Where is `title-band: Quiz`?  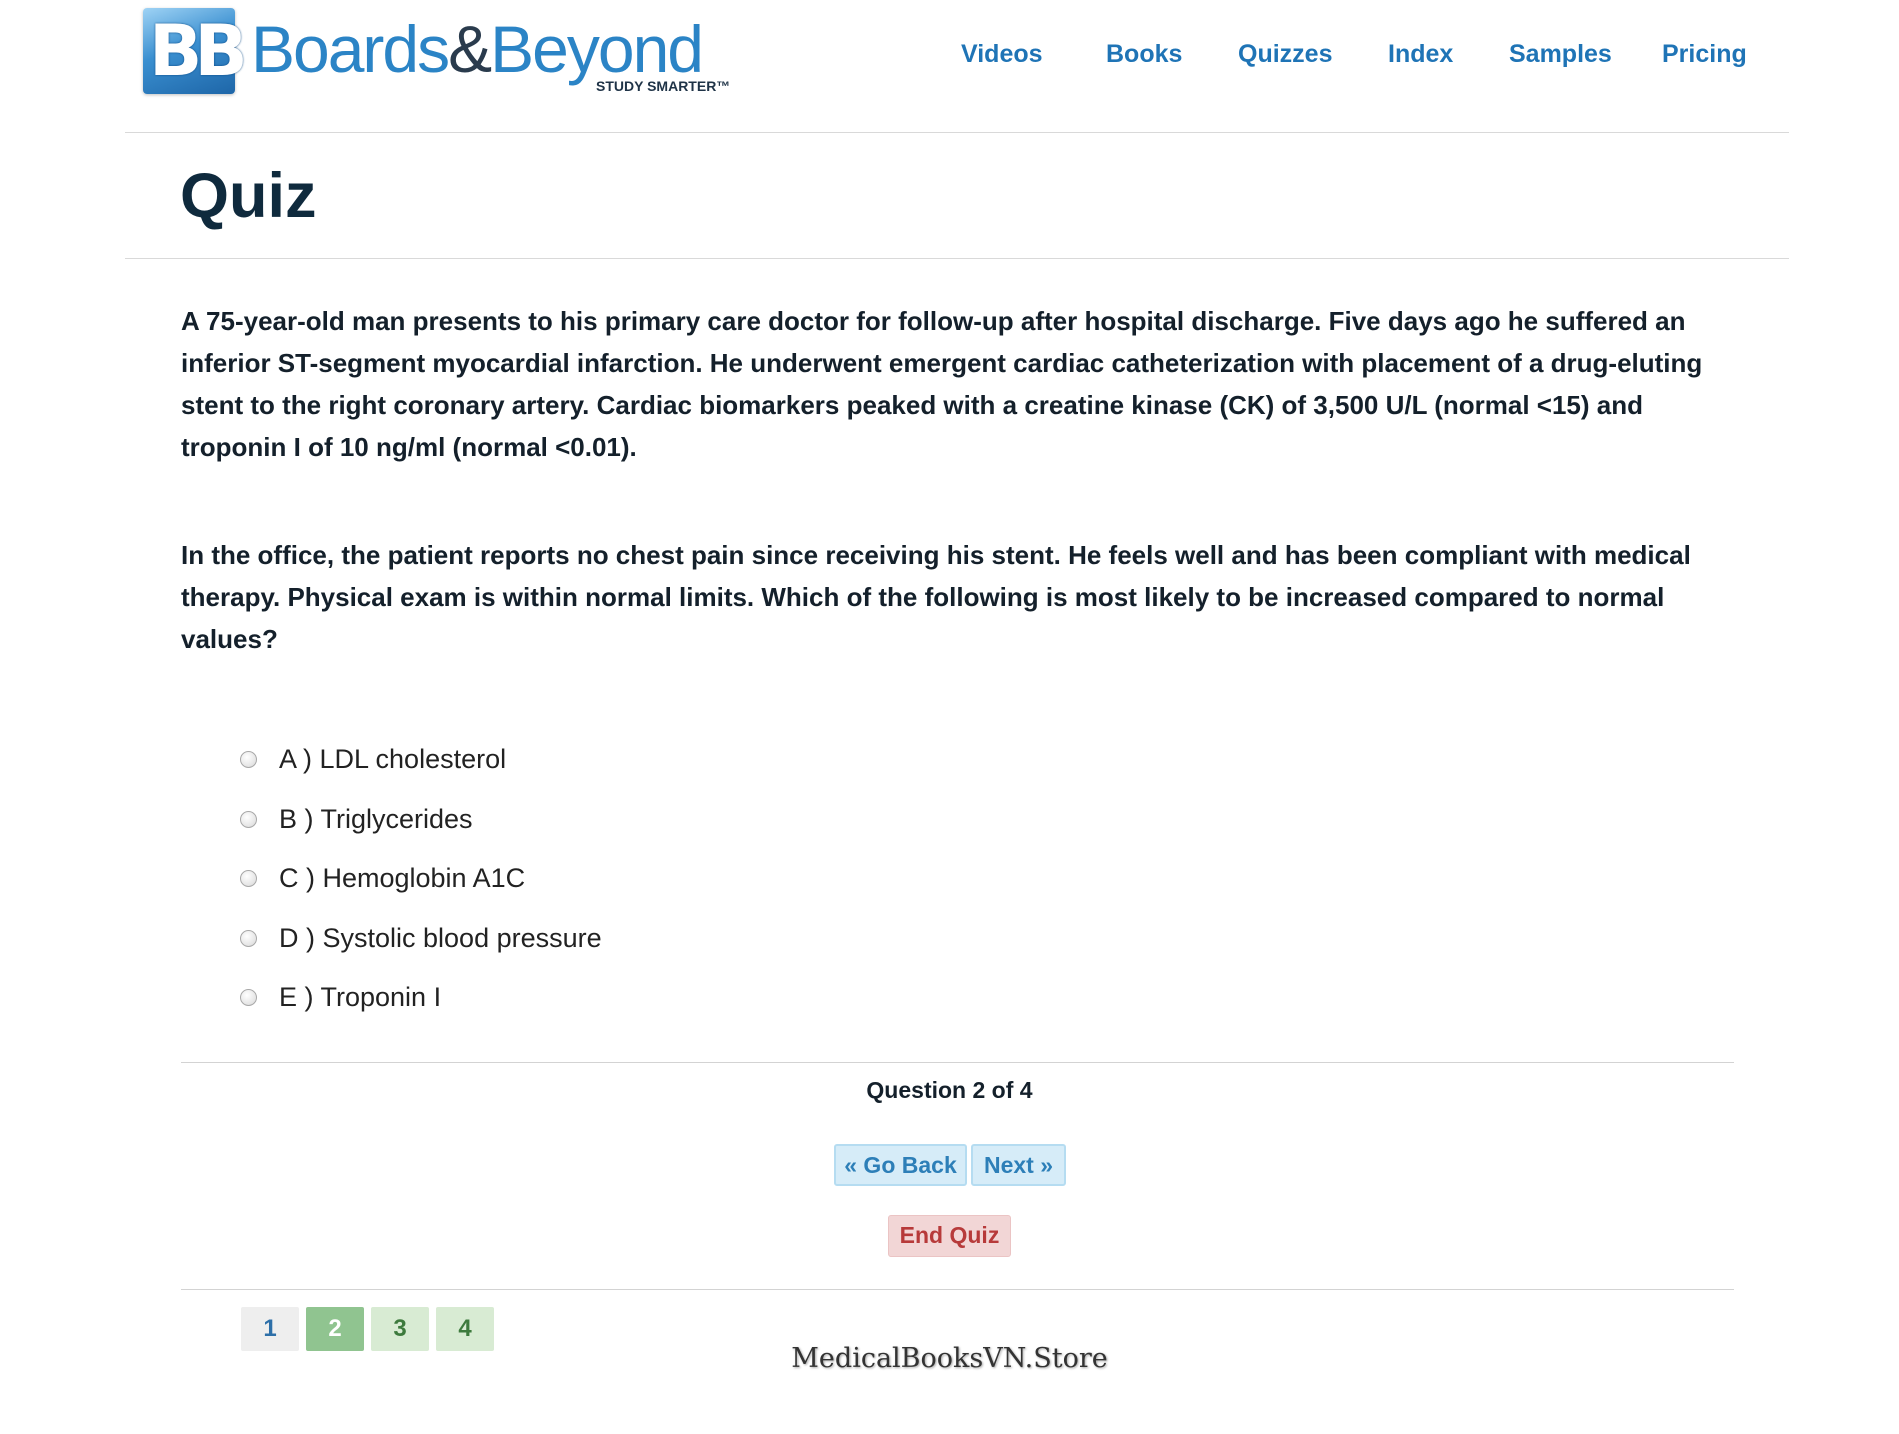
title-band: Quiz is located at coordinates (957, 195).